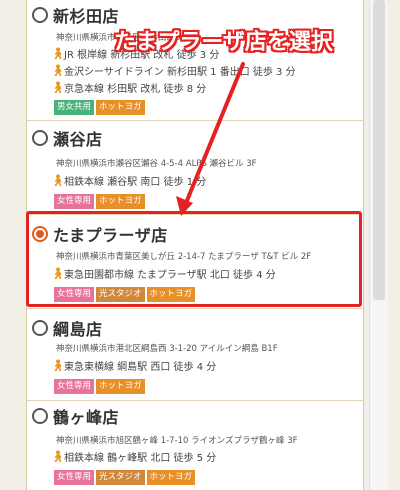  I want to click on tag-badge: 光スタジオ, so click(120, 477).